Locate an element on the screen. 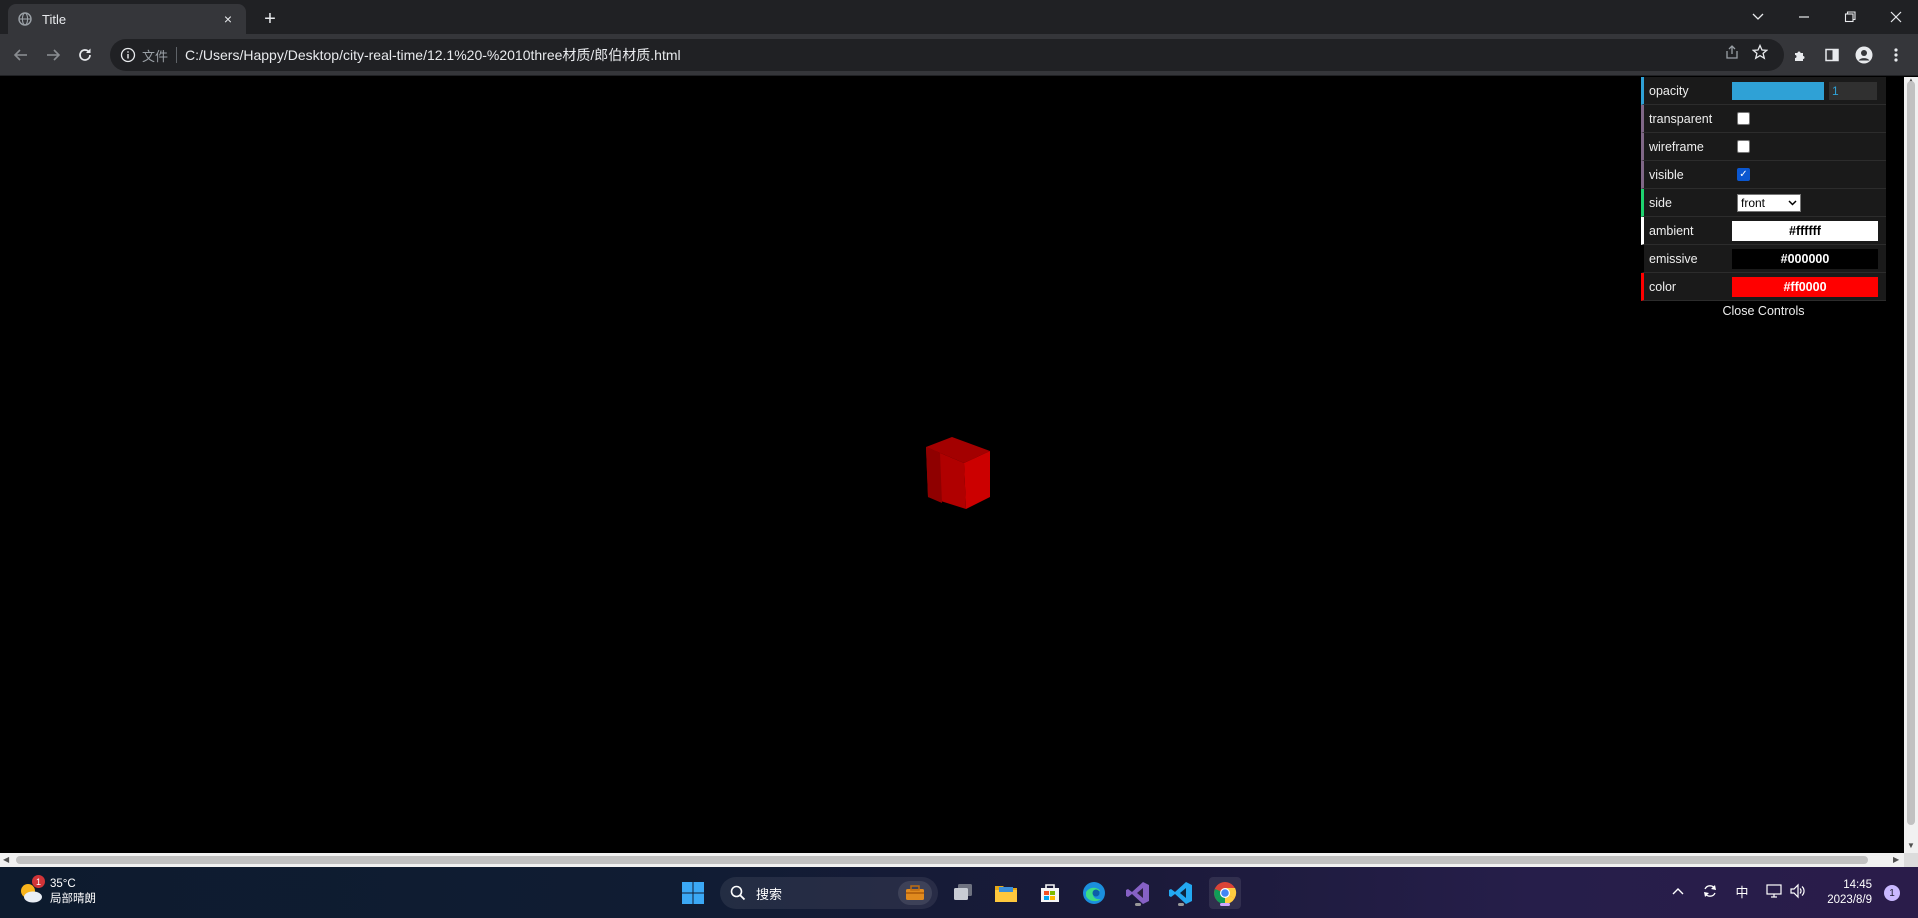 The image size is (1918, 918). scroll-right-icon: ▶ is located at coordinates (1896, 859).